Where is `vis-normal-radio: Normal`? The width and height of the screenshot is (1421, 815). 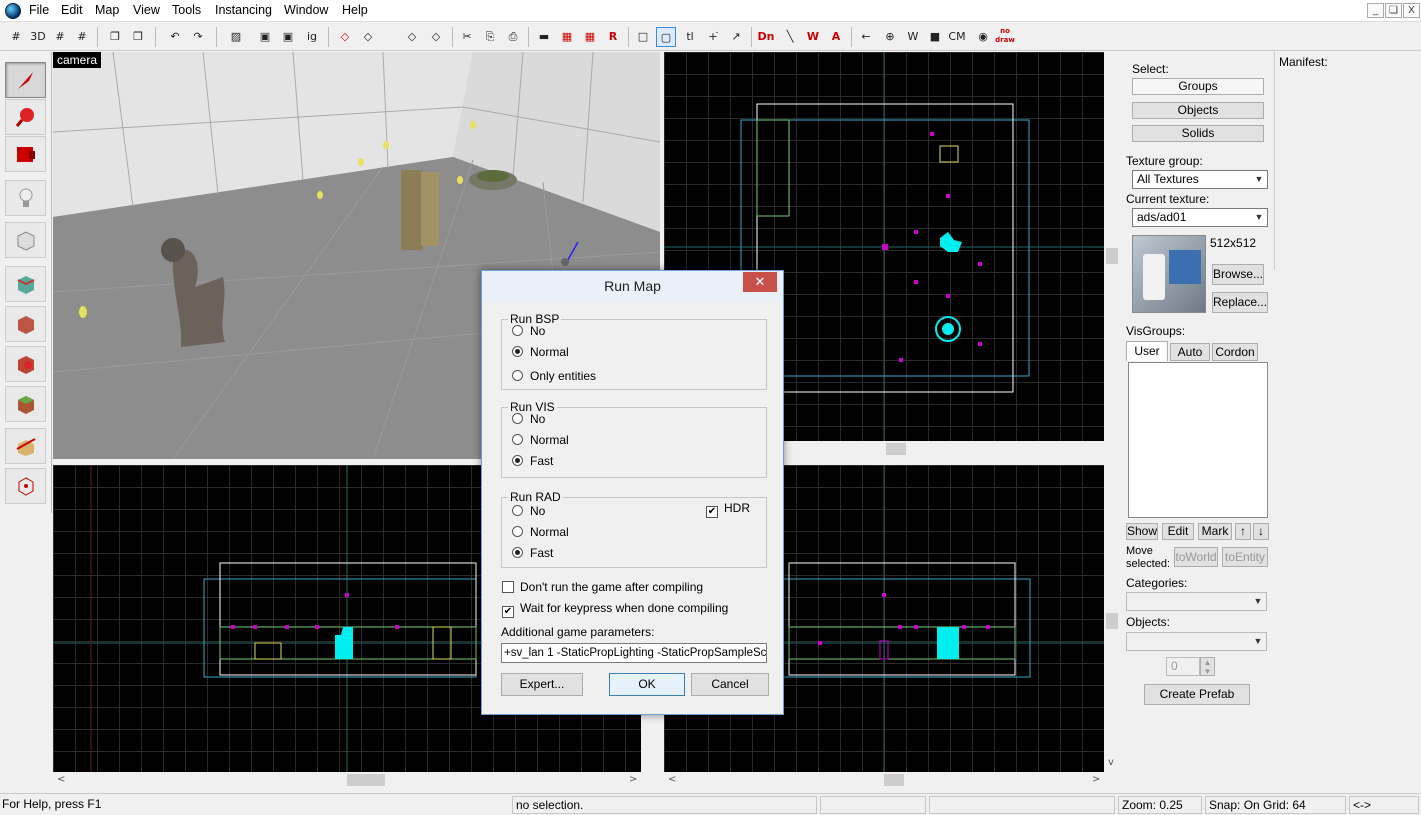 vis-normal-radio: Normal is located at coordinates (540, 440).